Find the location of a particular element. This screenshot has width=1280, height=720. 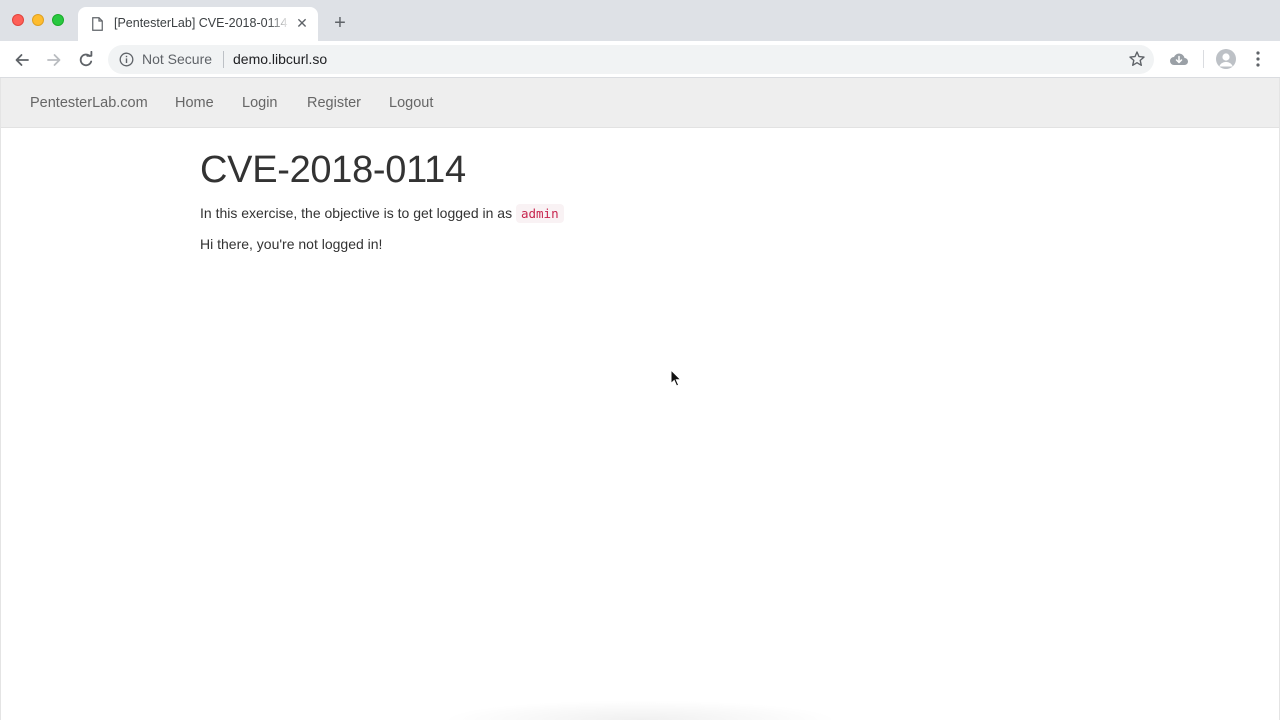

cloud-drive-extension-icon is located at coordinates (1179, 59).